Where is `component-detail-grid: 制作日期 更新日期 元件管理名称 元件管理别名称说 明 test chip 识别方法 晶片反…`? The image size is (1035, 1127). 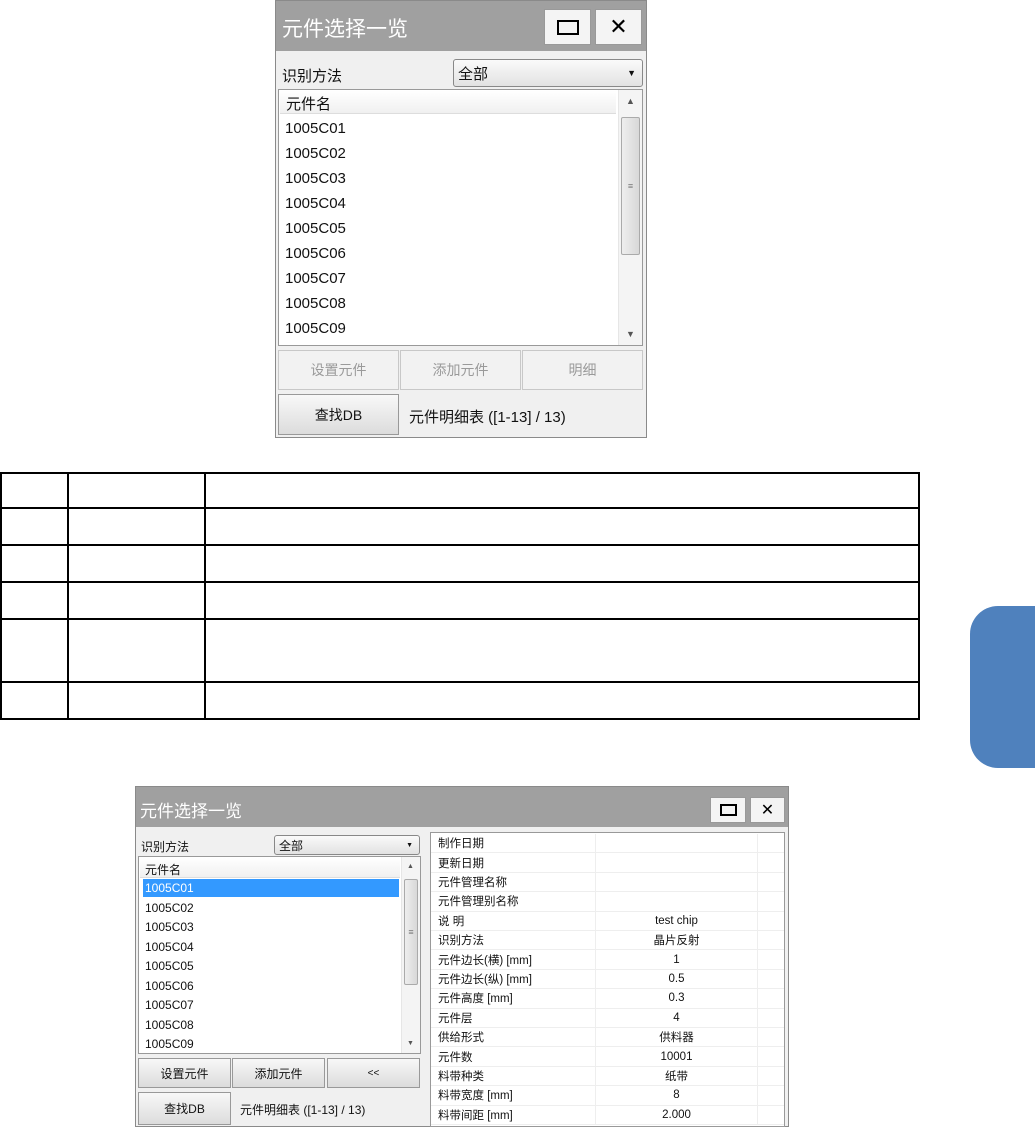
component-detail-grid: 制作日期 更新日期 元件管理名称 元件管理别名称说 明 test chip 识别方法 晶片反… is located at coordinates (607, 979).